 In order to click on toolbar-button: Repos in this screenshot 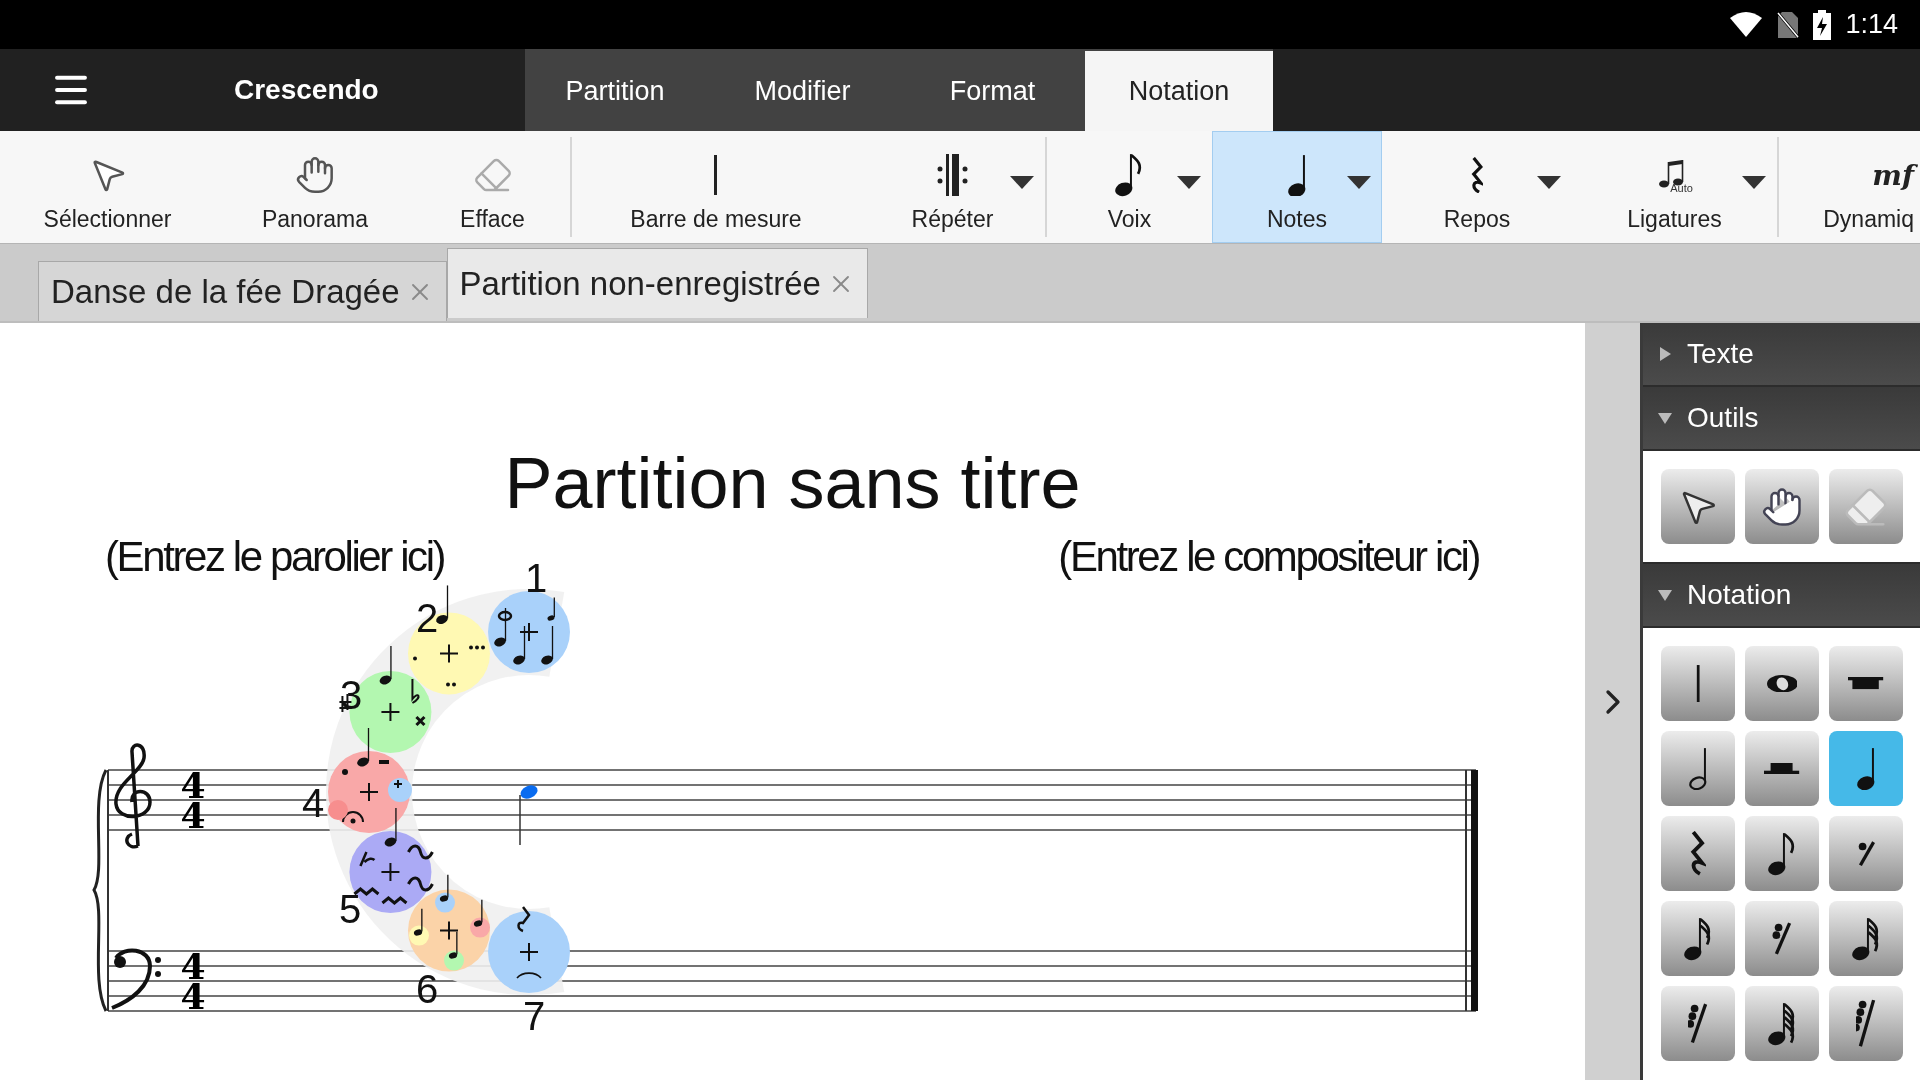, I will do `click(1477, 187)`.